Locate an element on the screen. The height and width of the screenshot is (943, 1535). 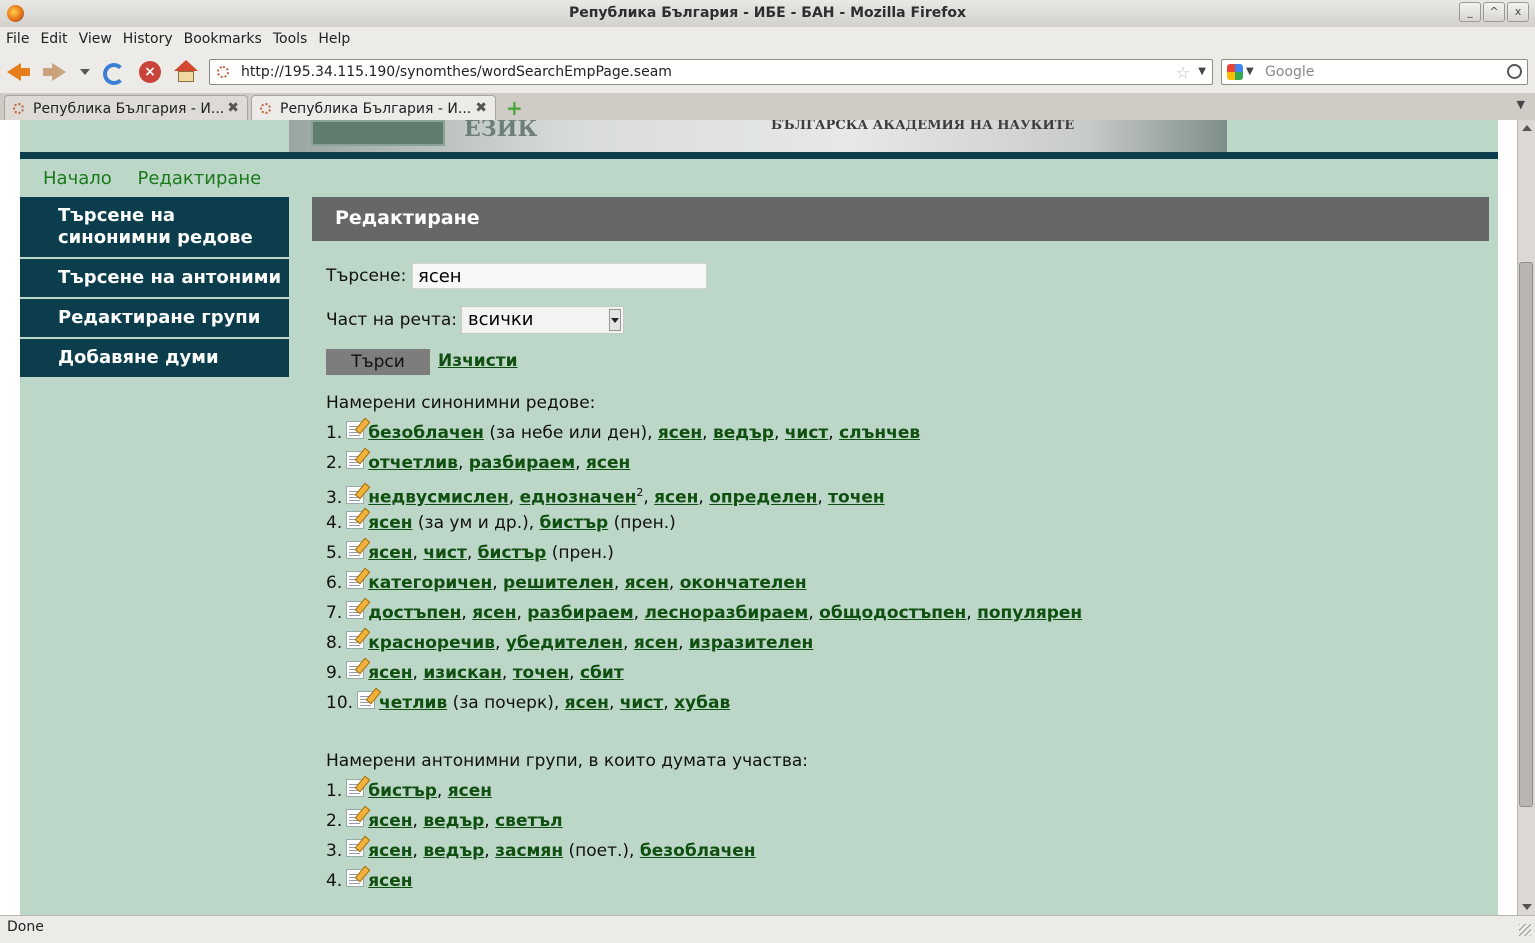
word-link: красноречив is located at coordinates (431, 643).